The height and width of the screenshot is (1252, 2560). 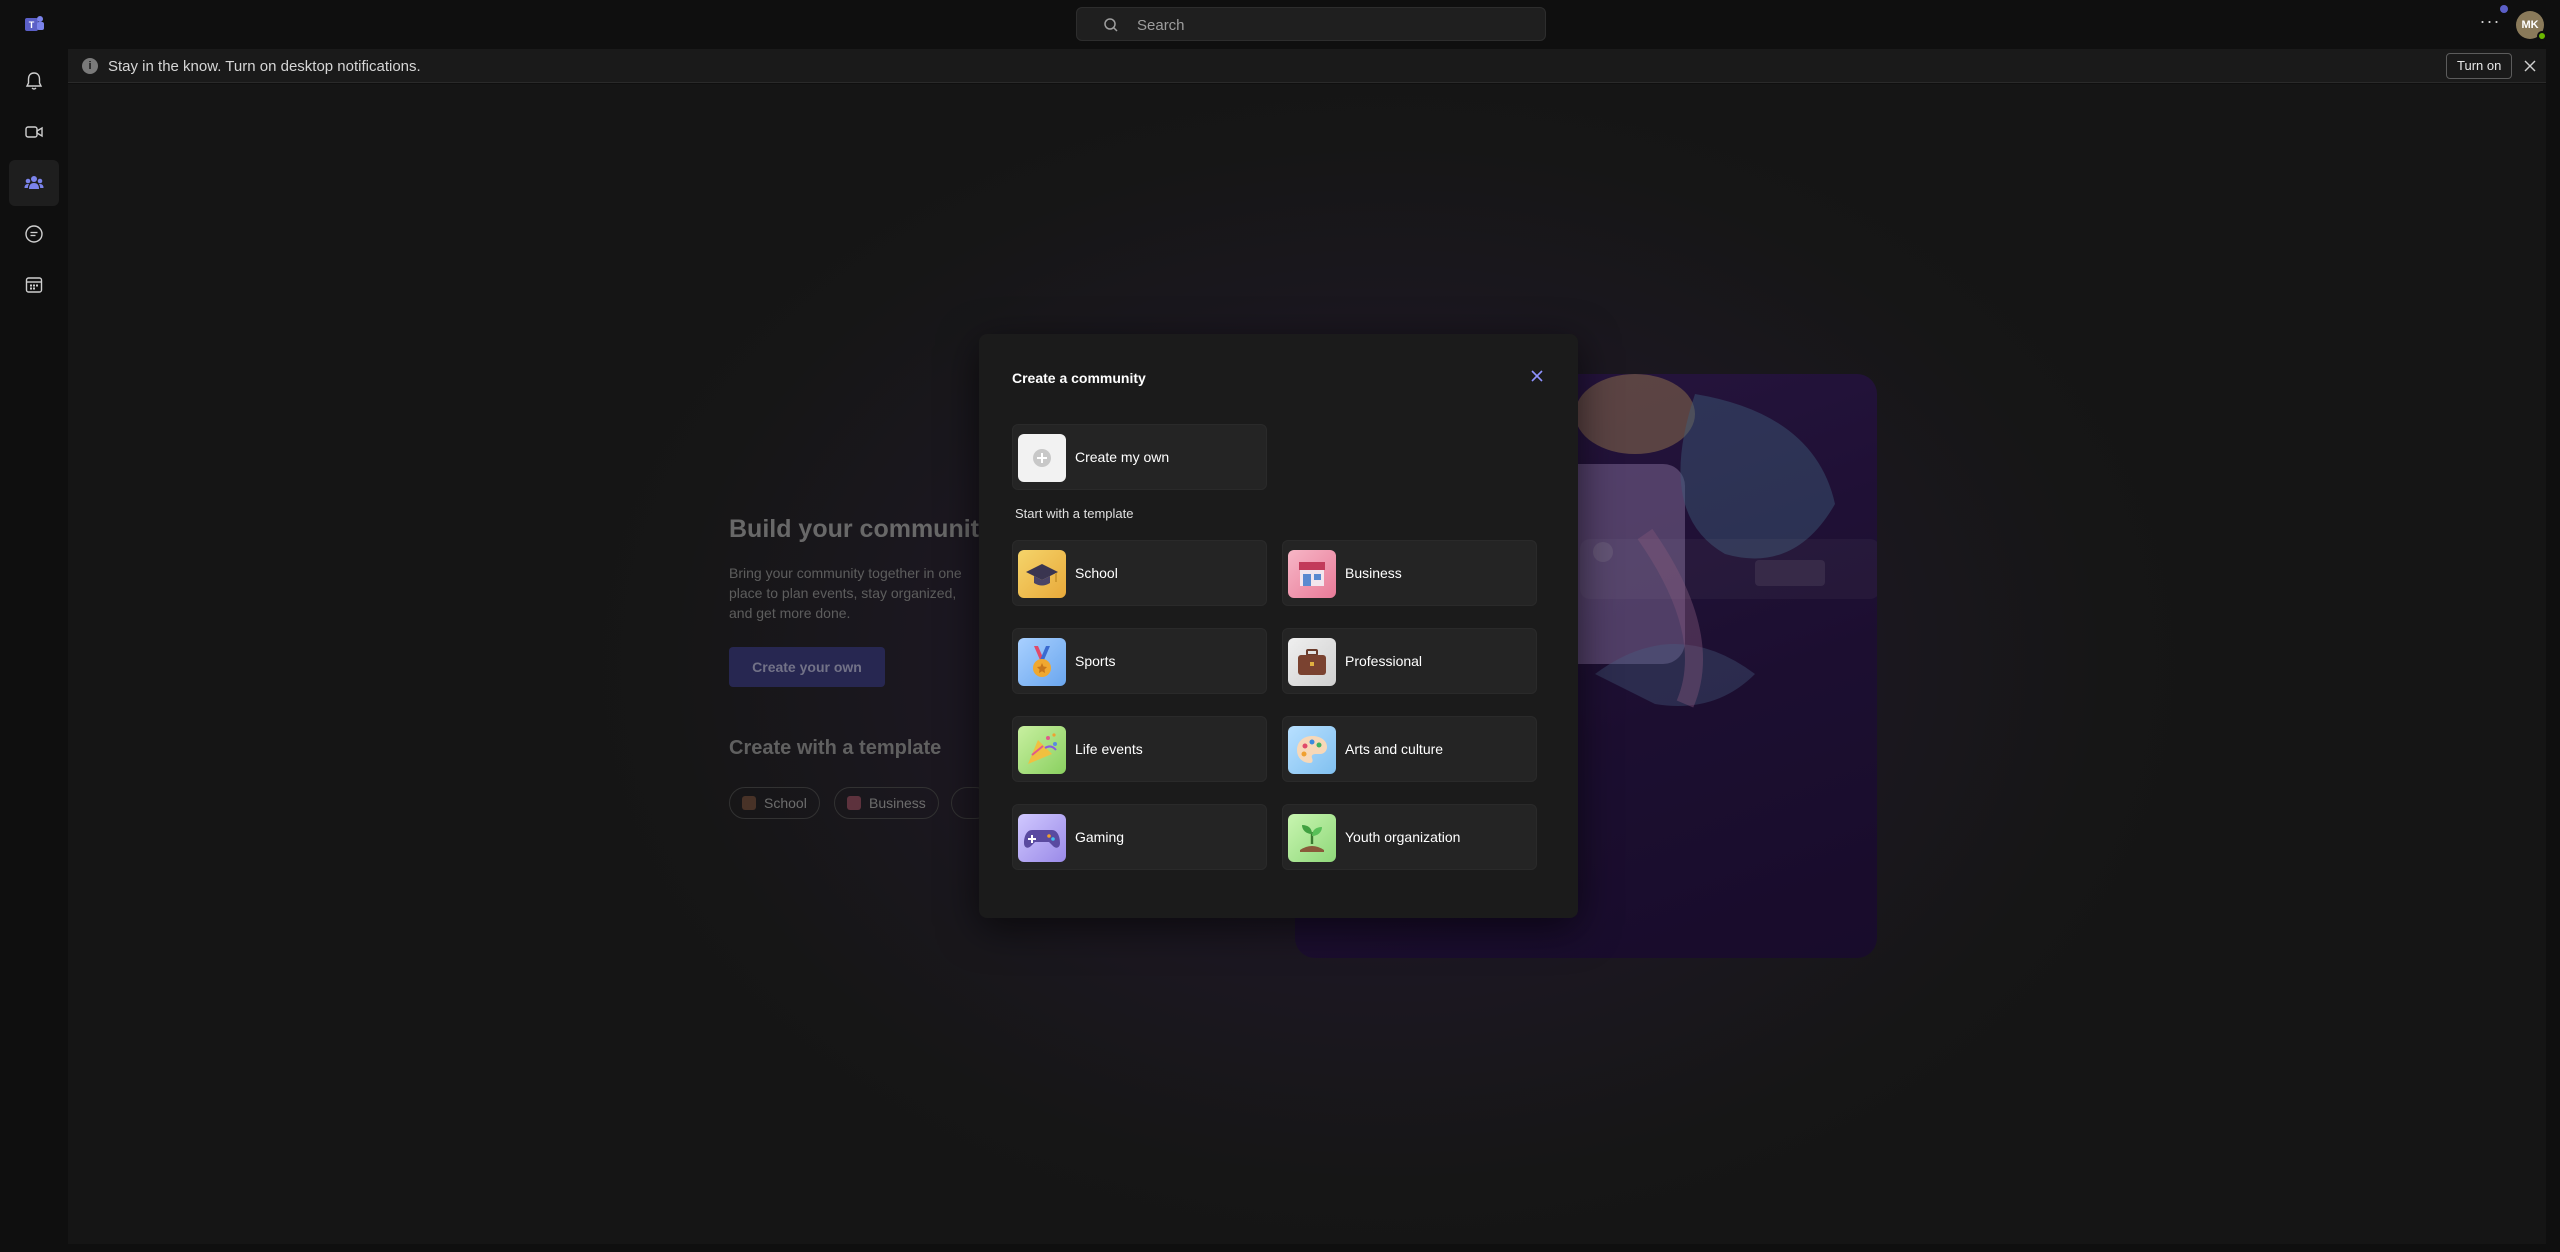 I want to click on video-camera-icon, so click(x=34, y=132).